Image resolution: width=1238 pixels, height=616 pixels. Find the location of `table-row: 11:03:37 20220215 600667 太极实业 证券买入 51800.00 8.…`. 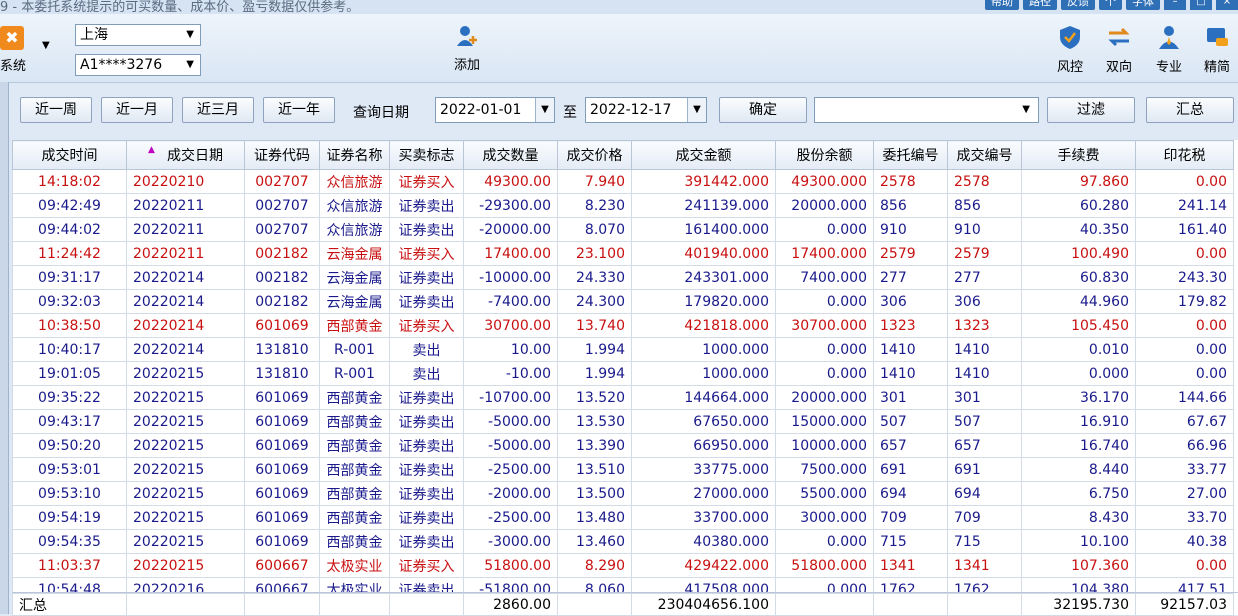

table-row: 11:03:37 20220215 600667 太极实业 证券买入 51800.00 8.… is located at coordinates (623, 565).